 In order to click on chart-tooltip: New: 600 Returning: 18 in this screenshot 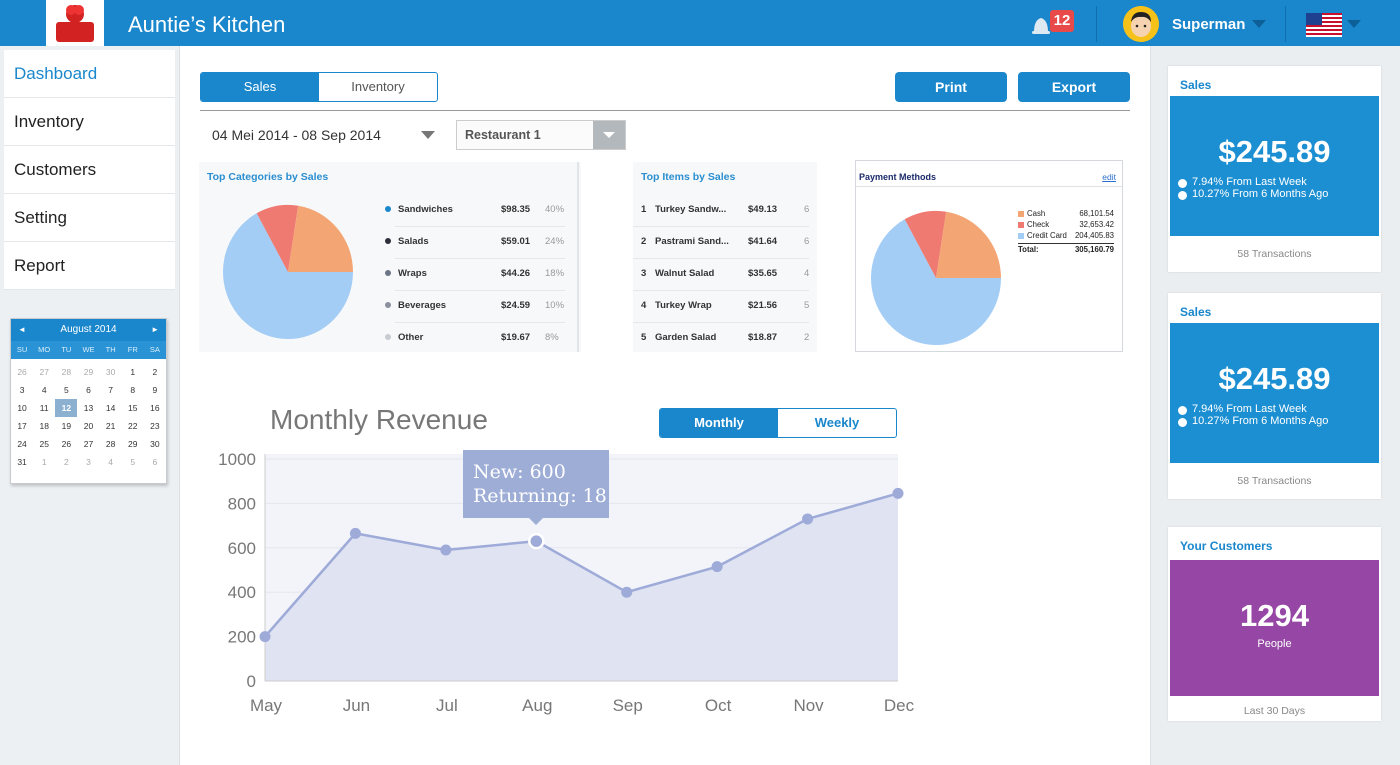, I will do `click(536, 487)`.